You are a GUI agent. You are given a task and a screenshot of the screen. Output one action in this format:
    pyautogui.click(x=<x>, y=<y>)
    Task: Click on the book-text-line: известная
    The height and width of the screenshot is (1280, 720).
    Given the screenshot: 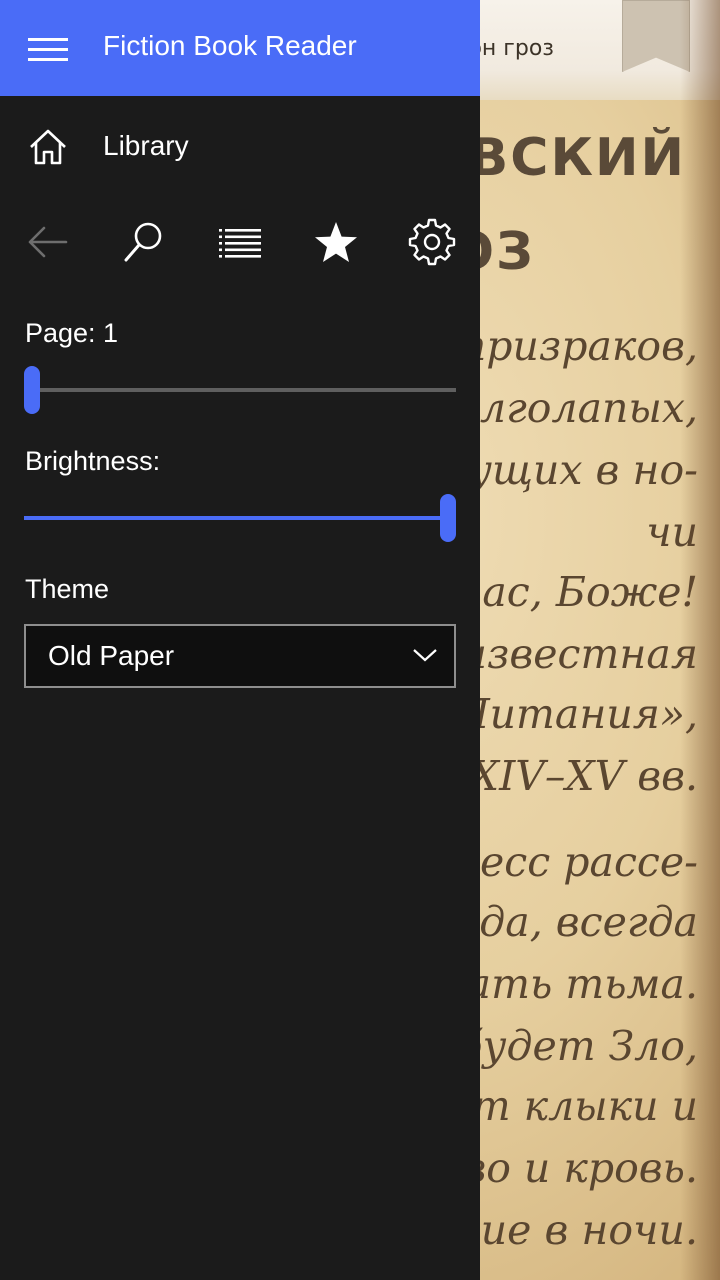 What is the action you would take?
    pyautogui.click(x=579, y=654)
    